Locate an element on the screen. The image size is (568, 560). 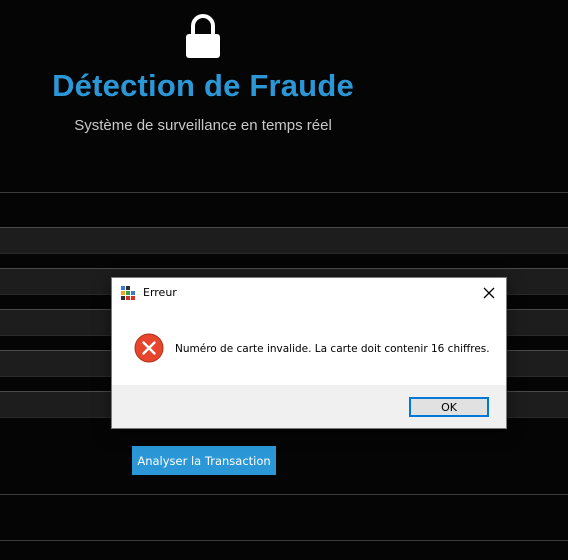
dialog-title: Erreur is located at coordinates (160, 292).